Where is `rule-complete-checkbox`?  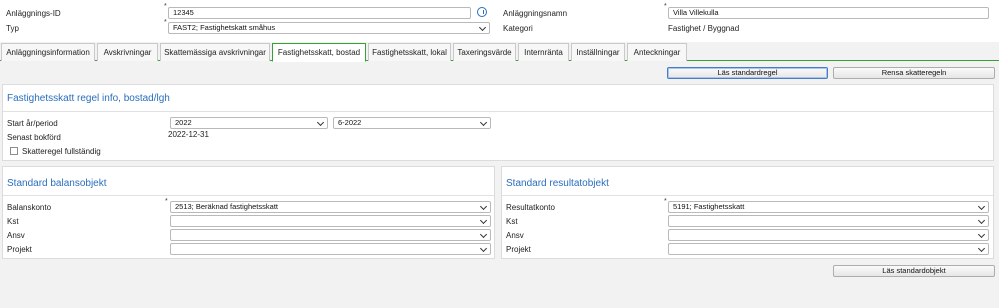
rule-complete-checkbox is located at coordinates (14, 151).